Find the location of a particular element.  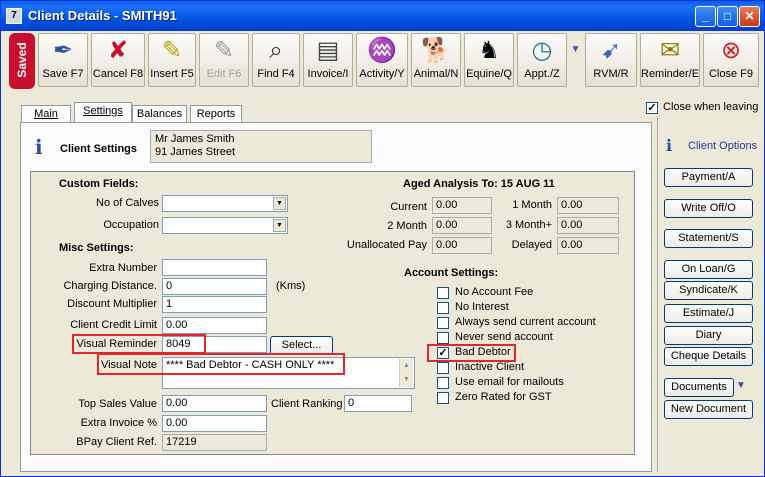

tab-settings: Settings is located at coordinates (103, 112).